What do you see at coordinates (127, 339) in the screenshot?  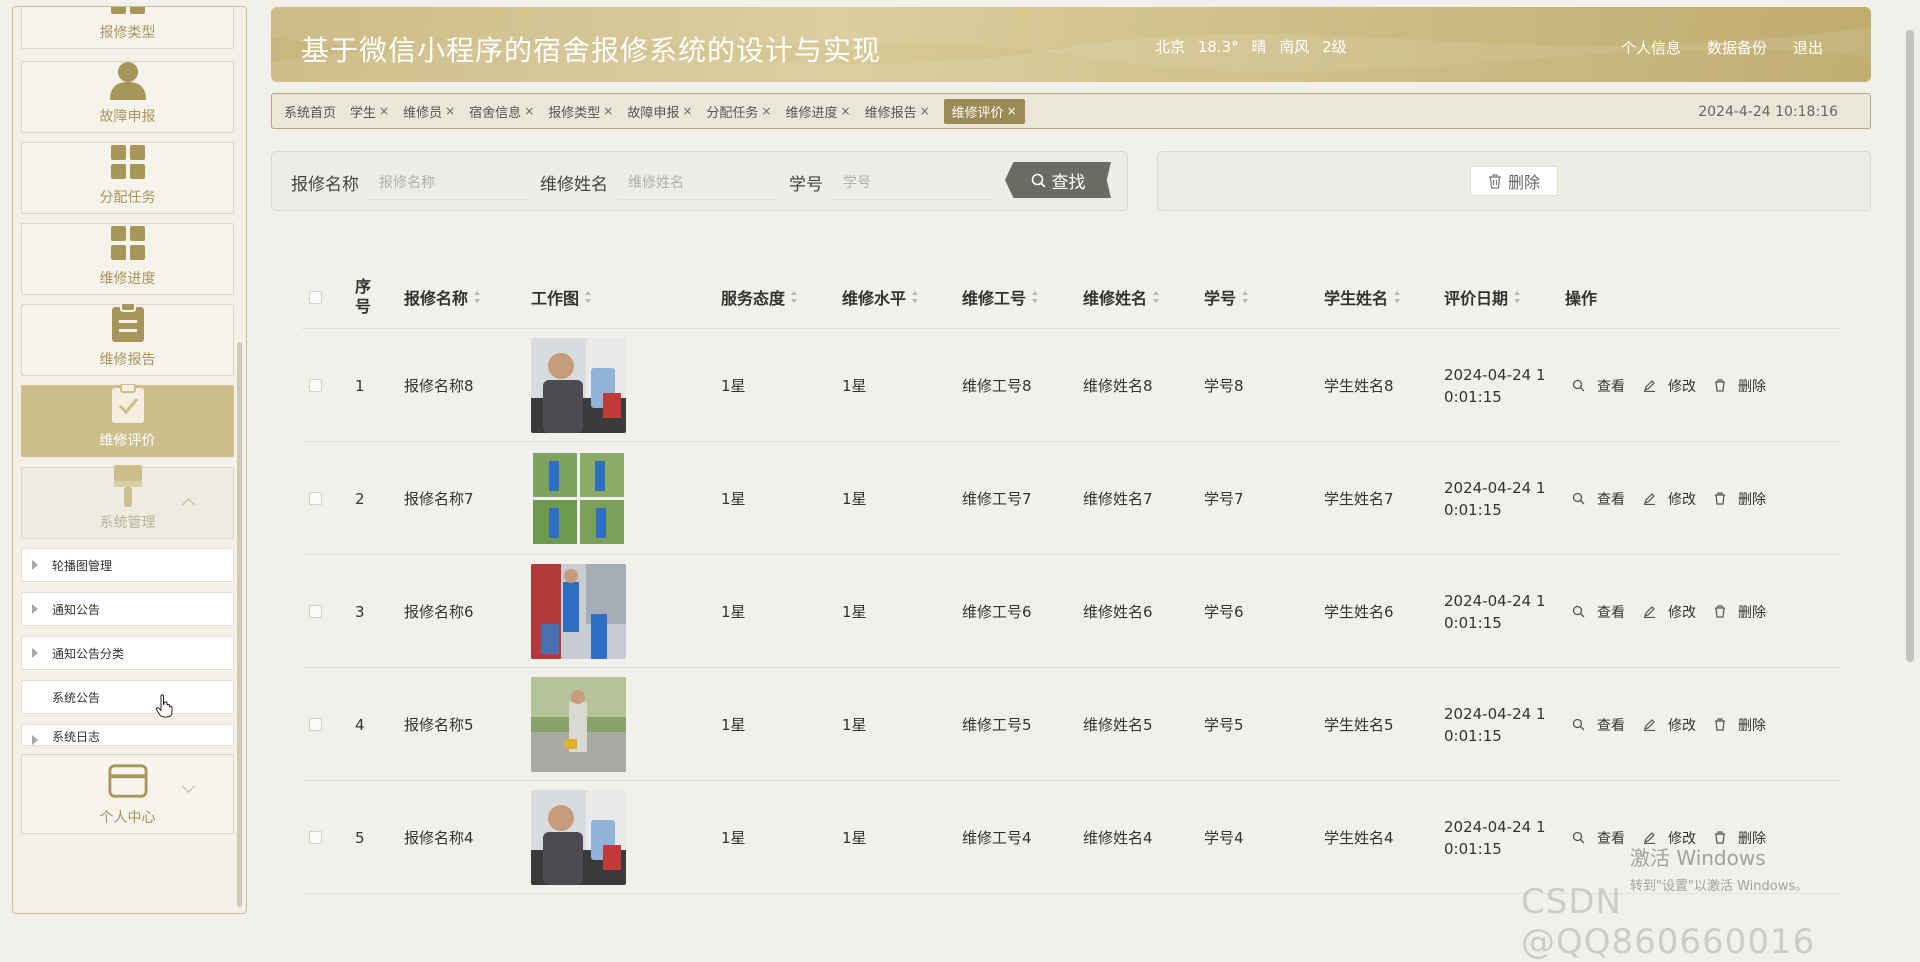 I see `sidebar-item-repair-report: 维修报告` at bounding box center [127, 339].